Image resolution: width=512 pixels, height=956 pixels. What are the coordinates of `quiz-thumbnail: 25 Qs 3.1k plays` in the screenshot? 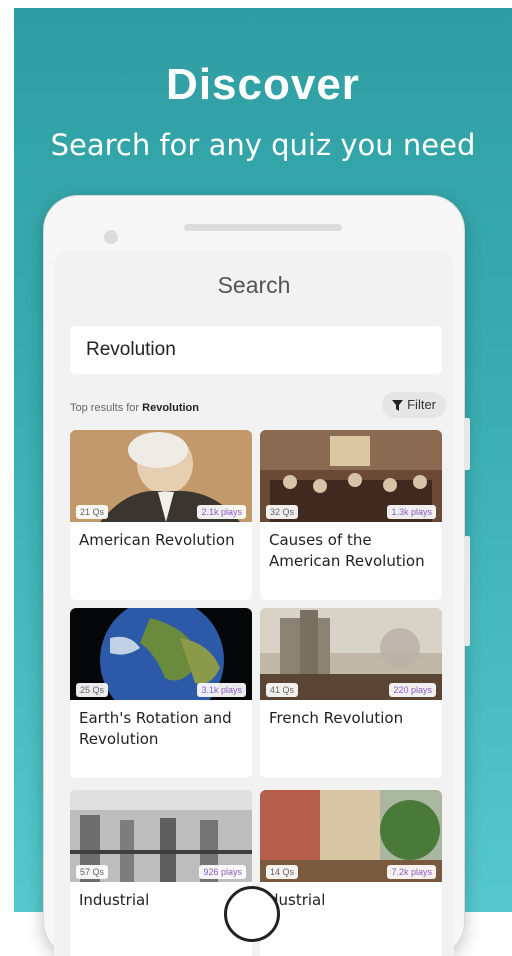 It's located at (161, 654).